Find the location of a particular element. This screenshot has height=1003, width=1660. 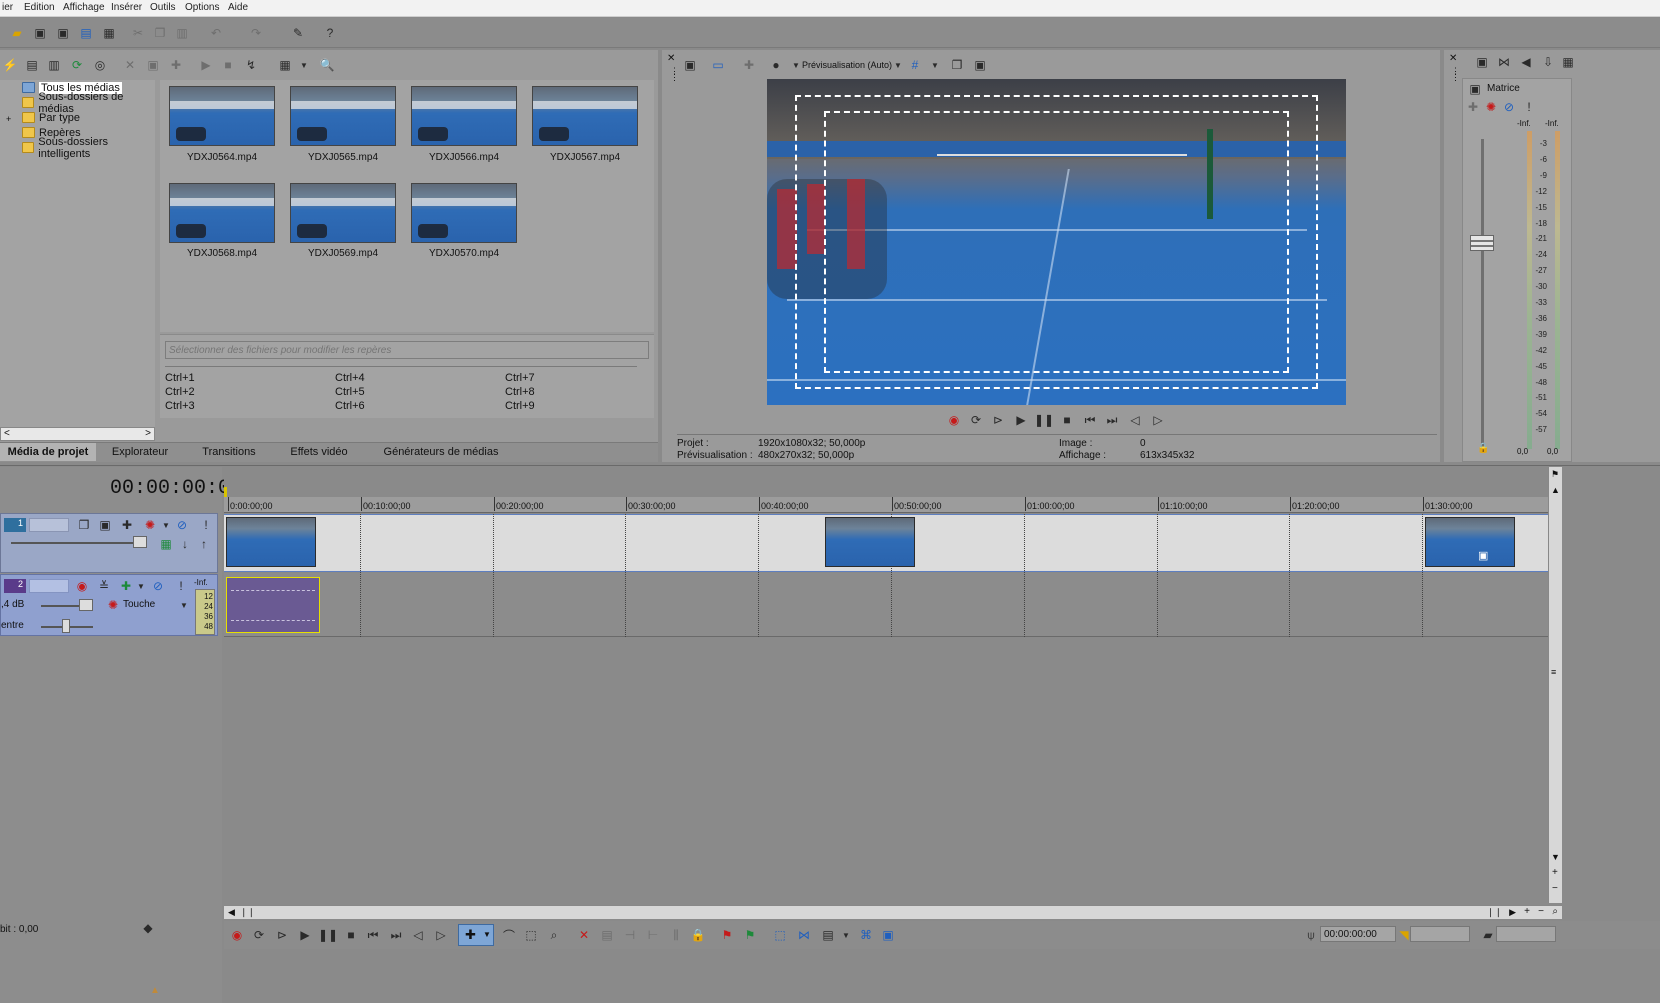

scroll-up-icon: ▲ is located at coordinates (1555, 490).